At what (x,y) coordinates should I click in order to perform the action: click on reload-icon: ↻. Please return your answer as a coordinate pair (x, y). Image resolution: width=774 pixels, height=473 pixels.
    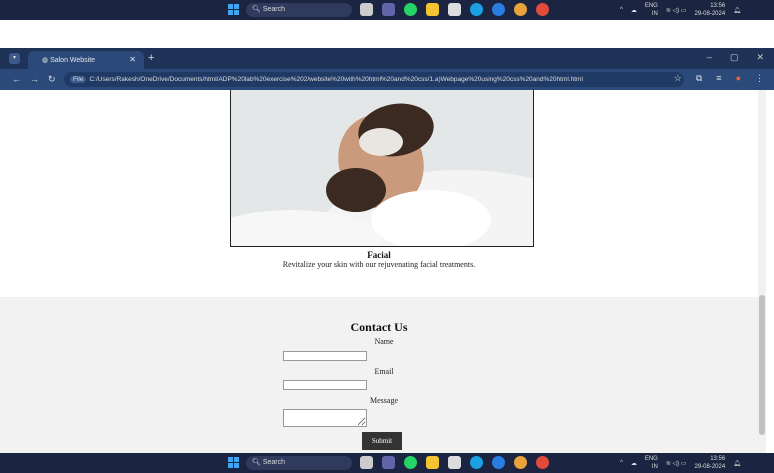
    Looking at the image, I should click on (52, 79).